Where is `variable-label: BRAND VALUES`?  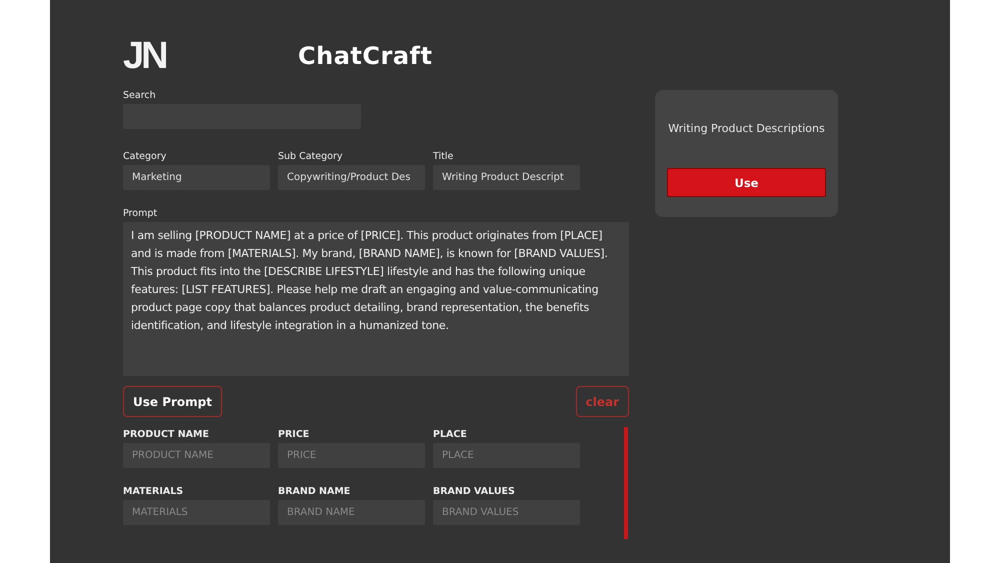
variable-label: BRAND VALUES is located at coordinates (474, 491).